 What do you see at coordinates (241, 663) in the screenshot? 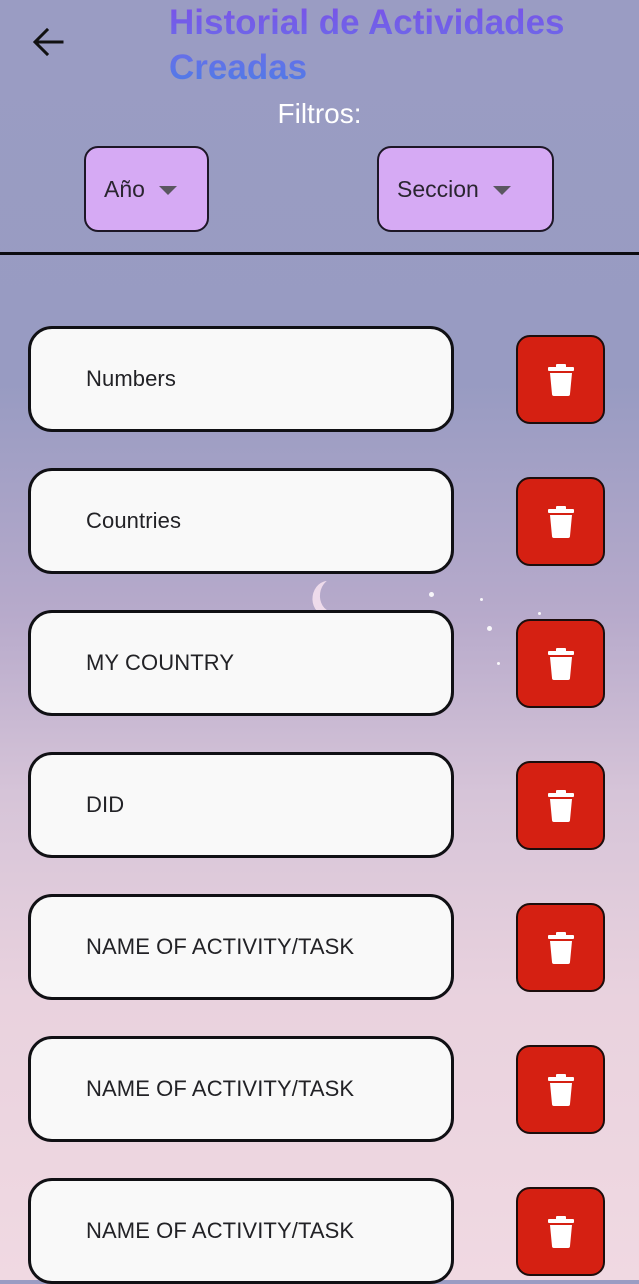
I see `activity-card: MY COUNTRY` at bounding box center [241, 663].